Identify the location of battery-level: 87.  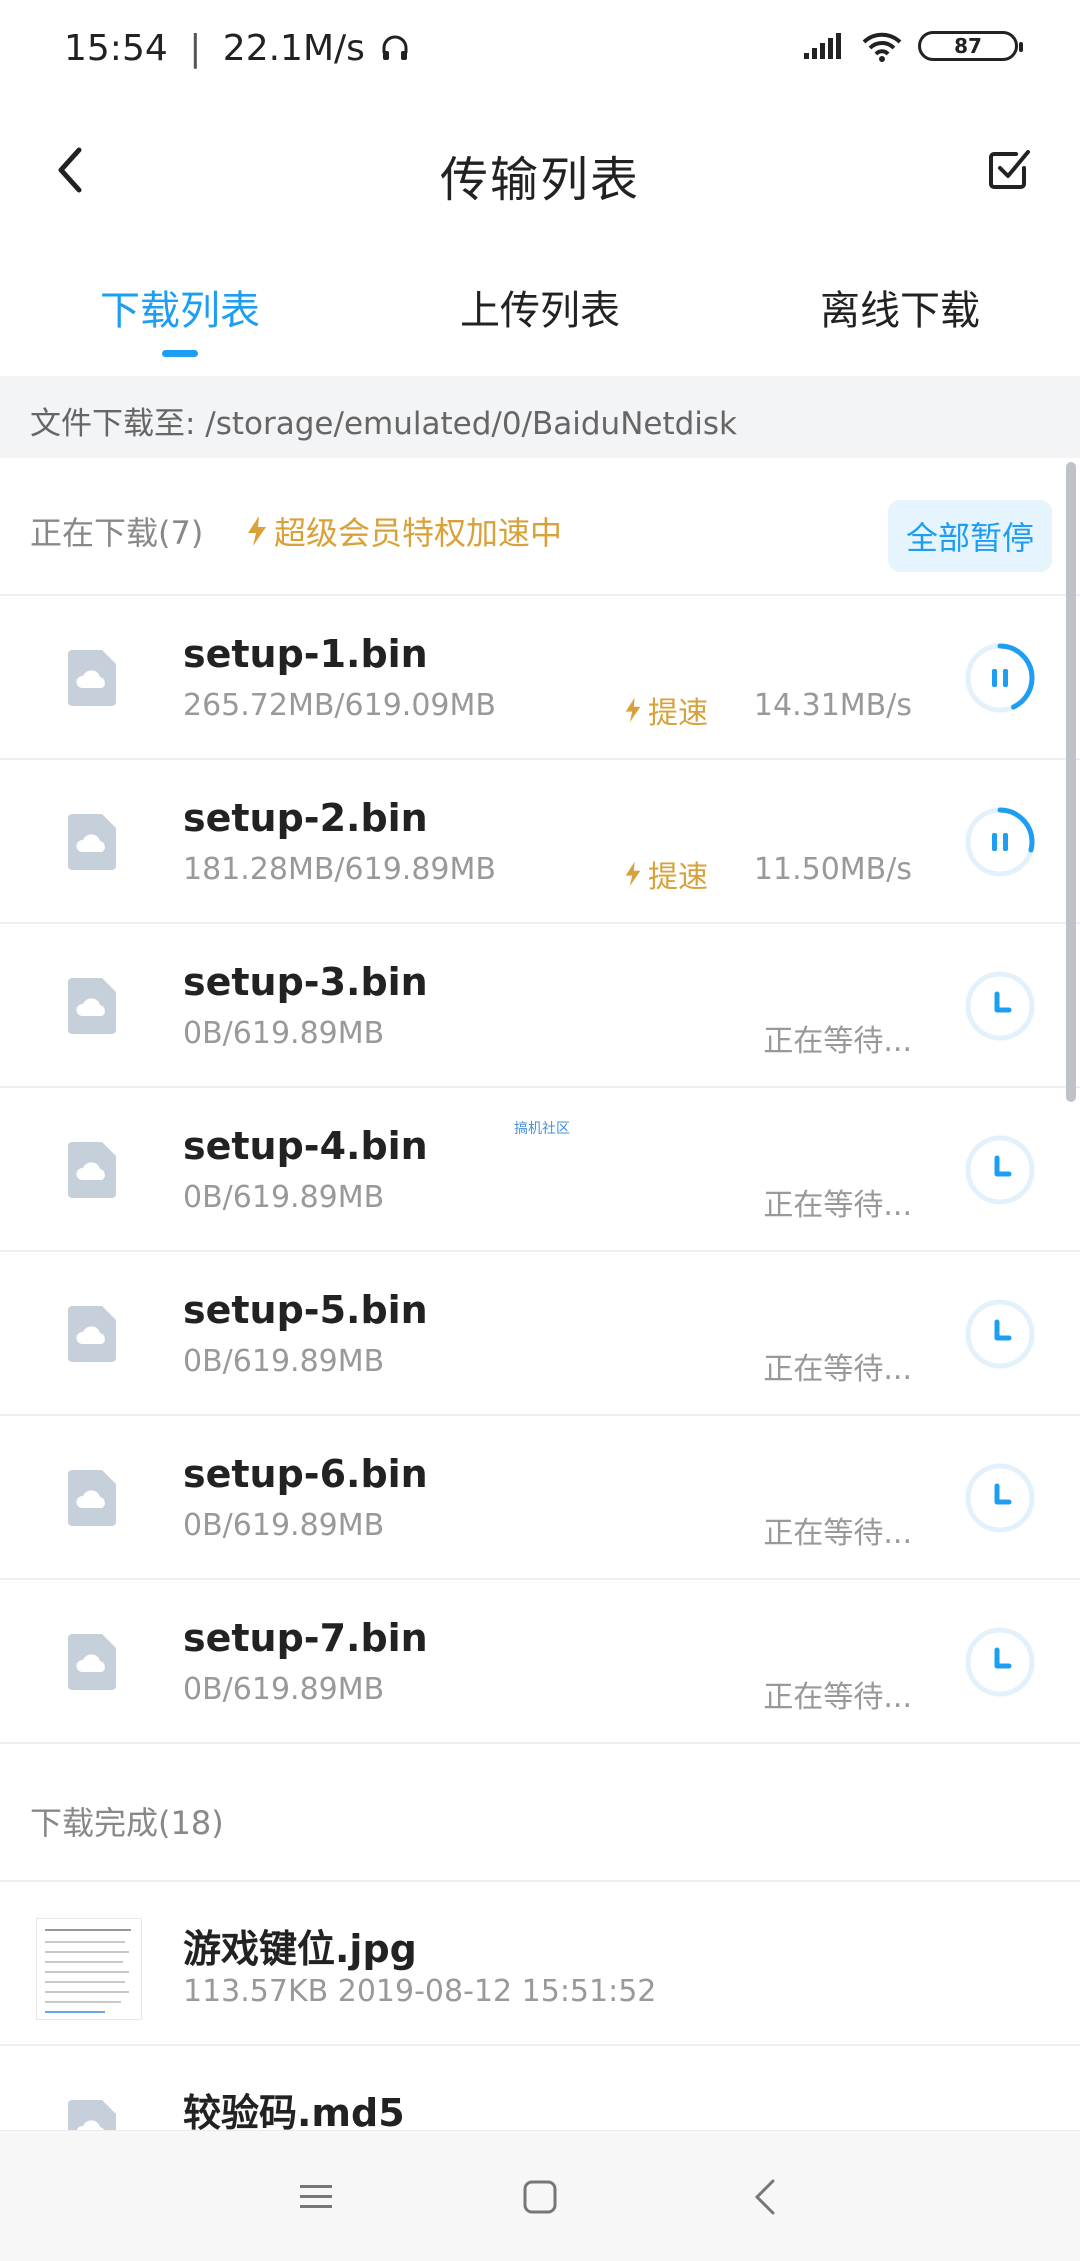
(968, 46).